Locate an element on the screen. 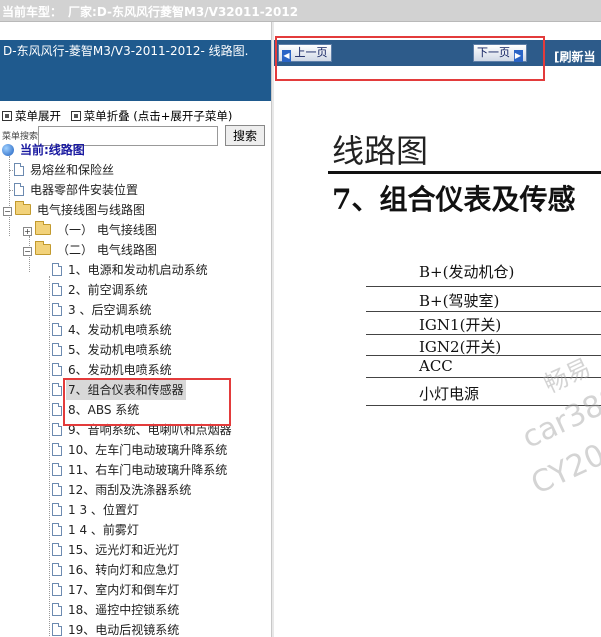 This screenshot has width=601, height=637. tree-item: 电器零部件安装位置 is located at coordinates (77, 190).